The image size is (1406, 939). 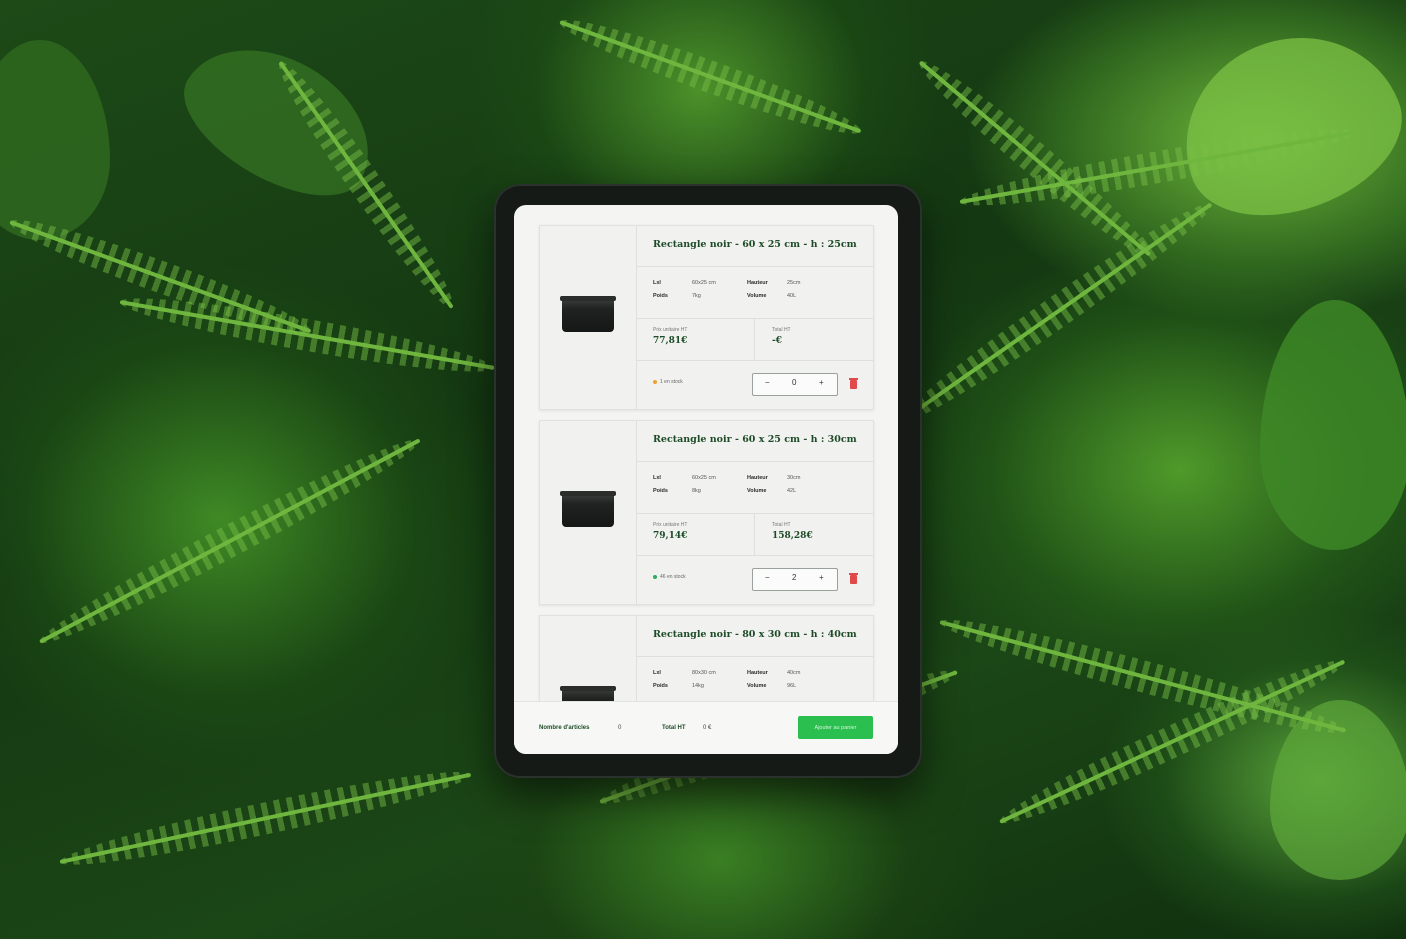 What do you see at coordinates (835, 727) in the screenshot?
I see `add-to-cart-button: Ajouter au panier` at bounding box center [835, 727].